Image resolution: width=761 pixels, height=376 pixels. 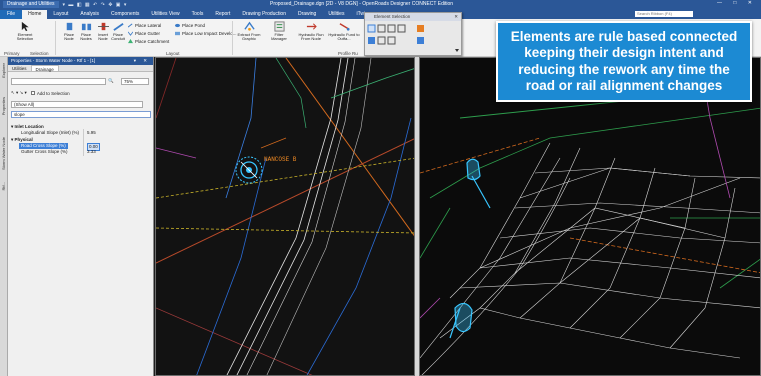 What do you see at coordinates (19, 68) in the screenshot?
I see `tab-utilities-props: Utilities` at bounding box center [19, 68].